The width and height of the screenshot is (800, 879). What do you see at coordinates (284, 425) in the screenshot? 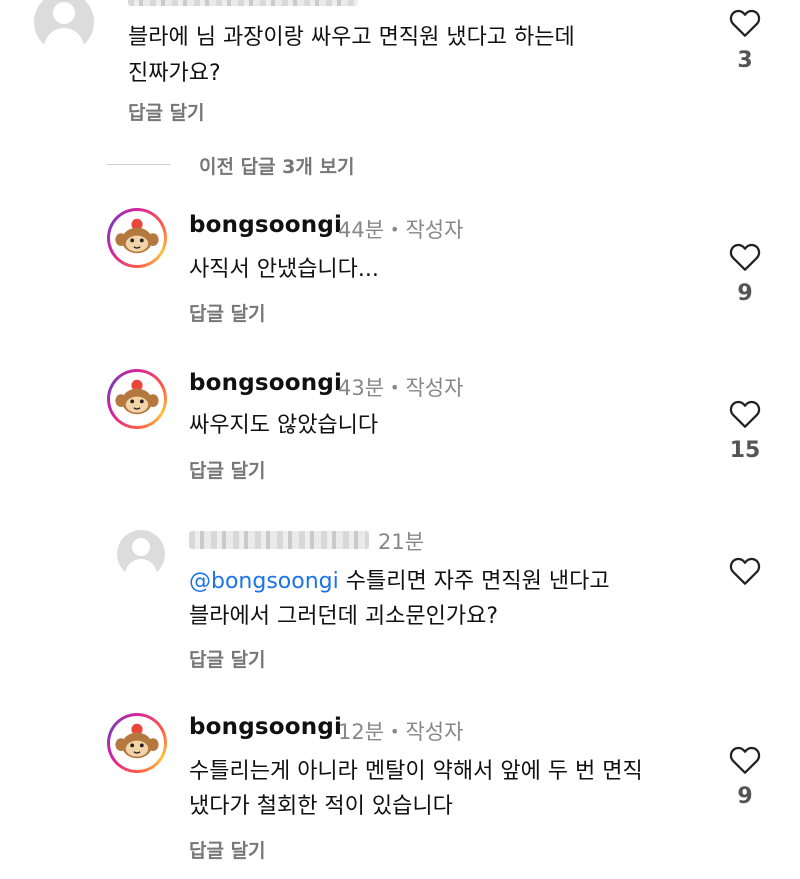
I see `comment-text: 싸우지도 않았습니다` at bounding box center [284, 425].